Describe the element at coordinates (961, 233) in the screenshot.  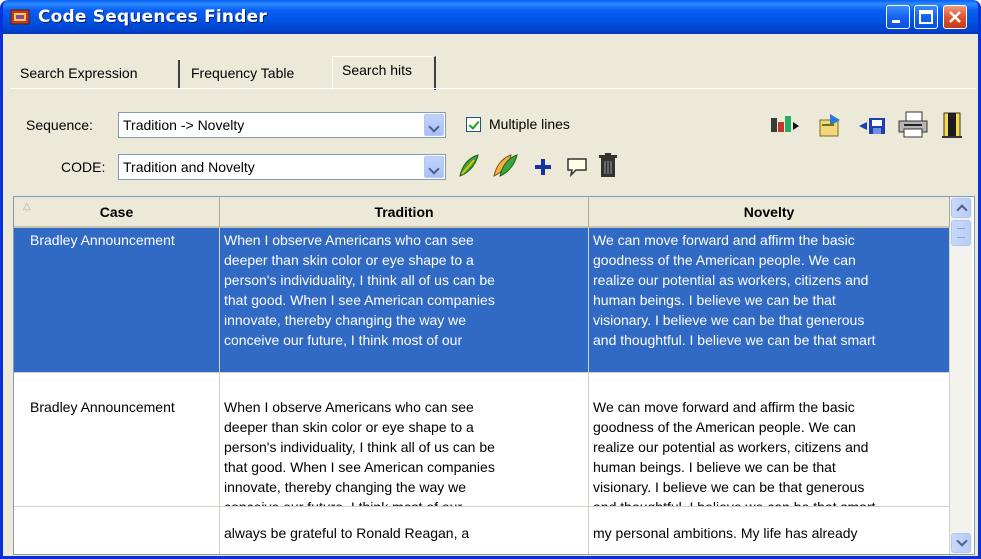
I see `scroll-thumb` at that location.